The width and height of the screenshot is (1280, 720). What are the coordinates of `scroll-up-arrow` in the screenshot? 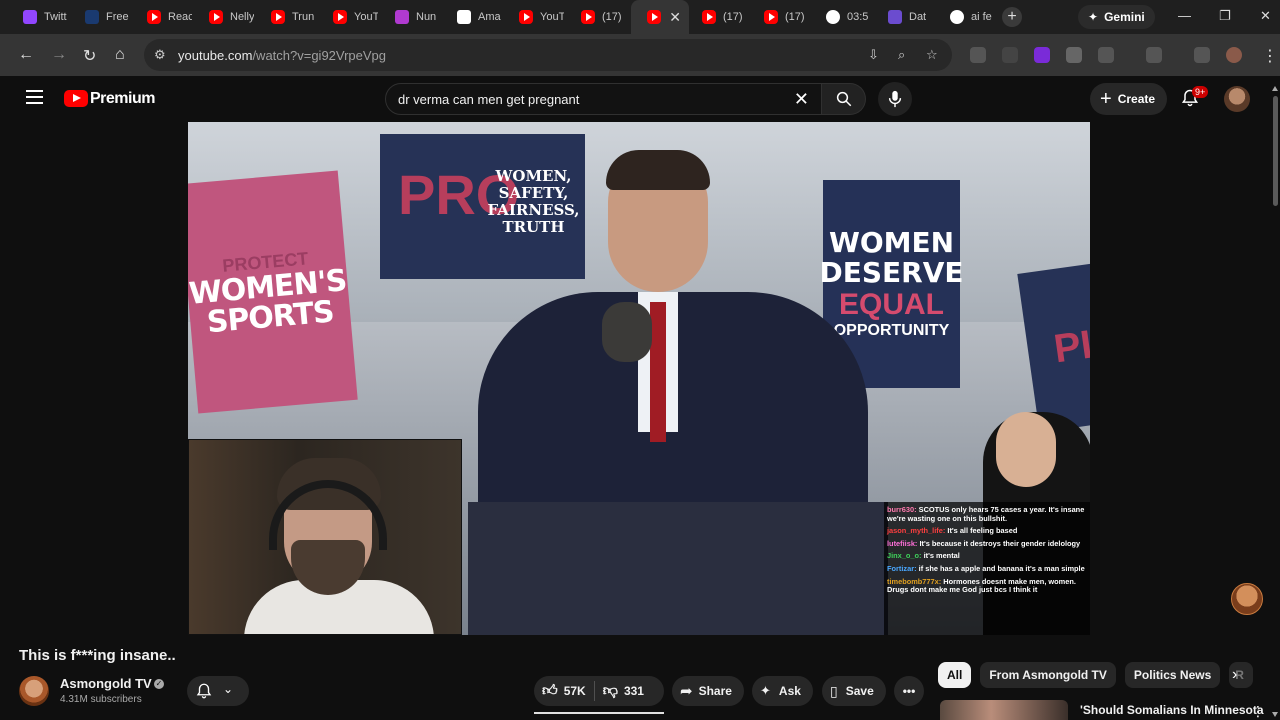 It's located at (1275, 88).